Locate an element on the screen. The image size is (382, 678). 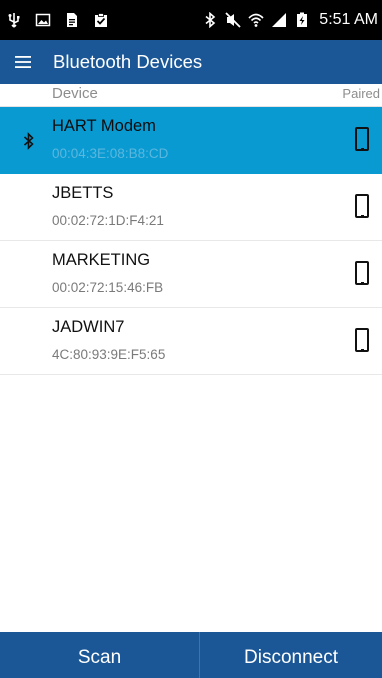
status-left-icons is located at coordinates (64, 20).